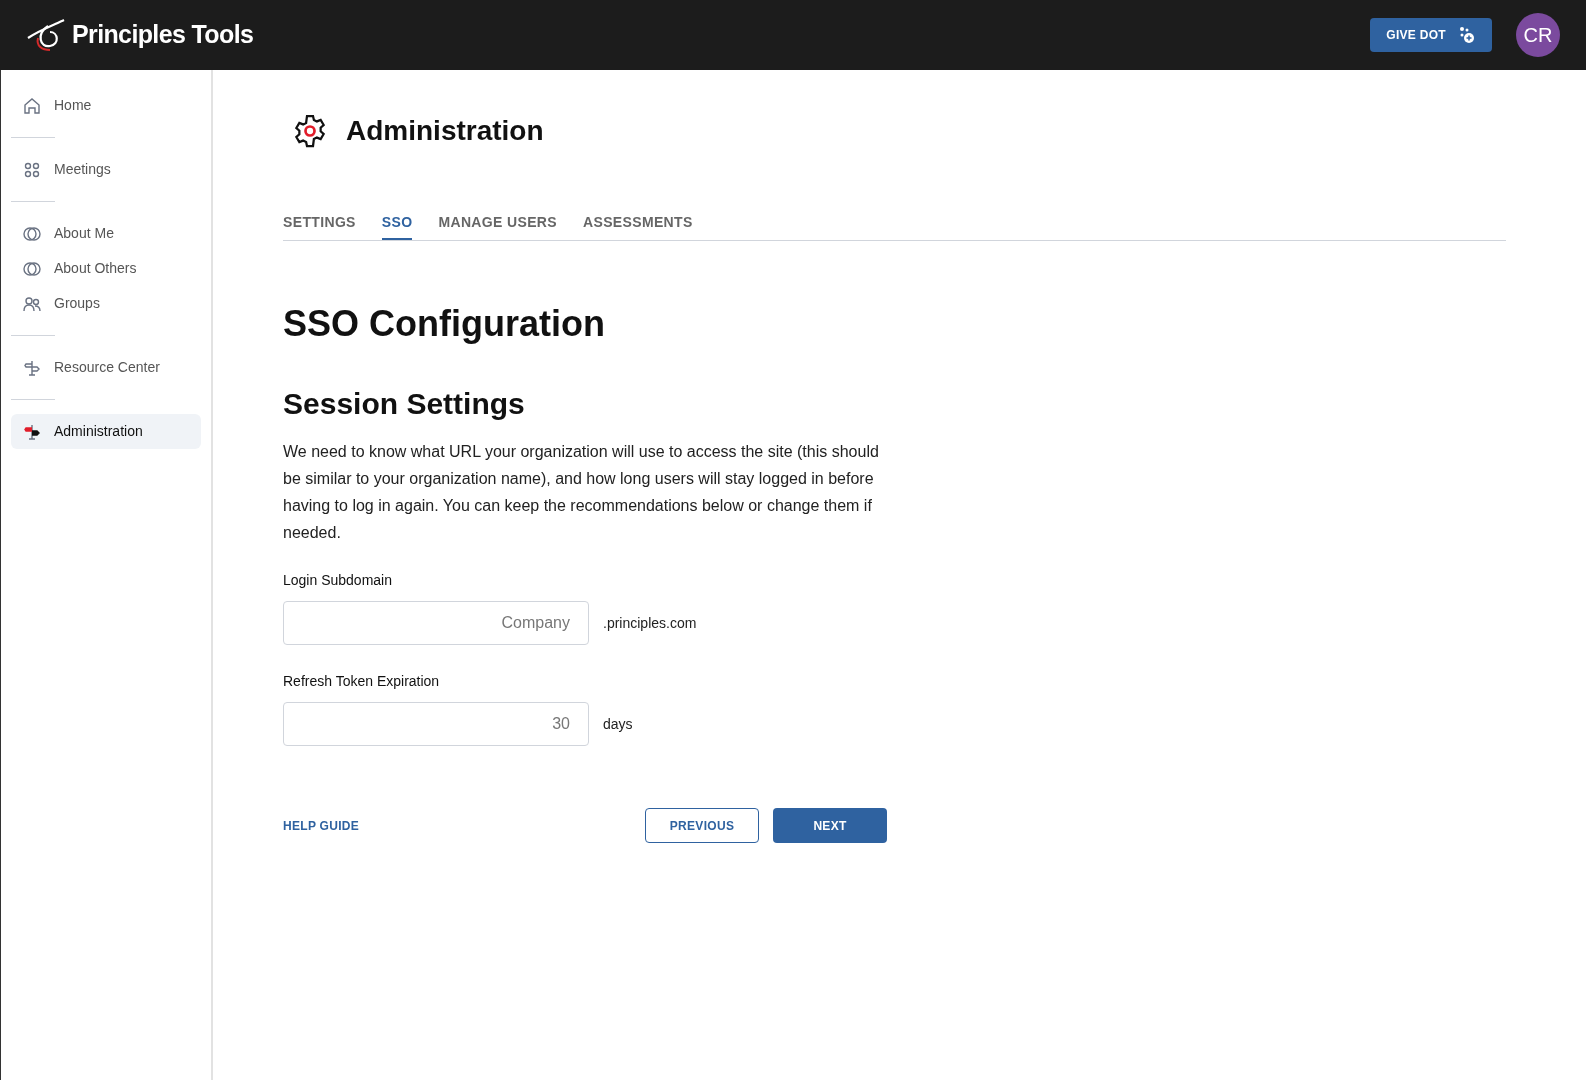  What do you see at coordinates (830, 825) in the screenshot?
I see `next-button: NEXT` at bounding box center [830, 825].